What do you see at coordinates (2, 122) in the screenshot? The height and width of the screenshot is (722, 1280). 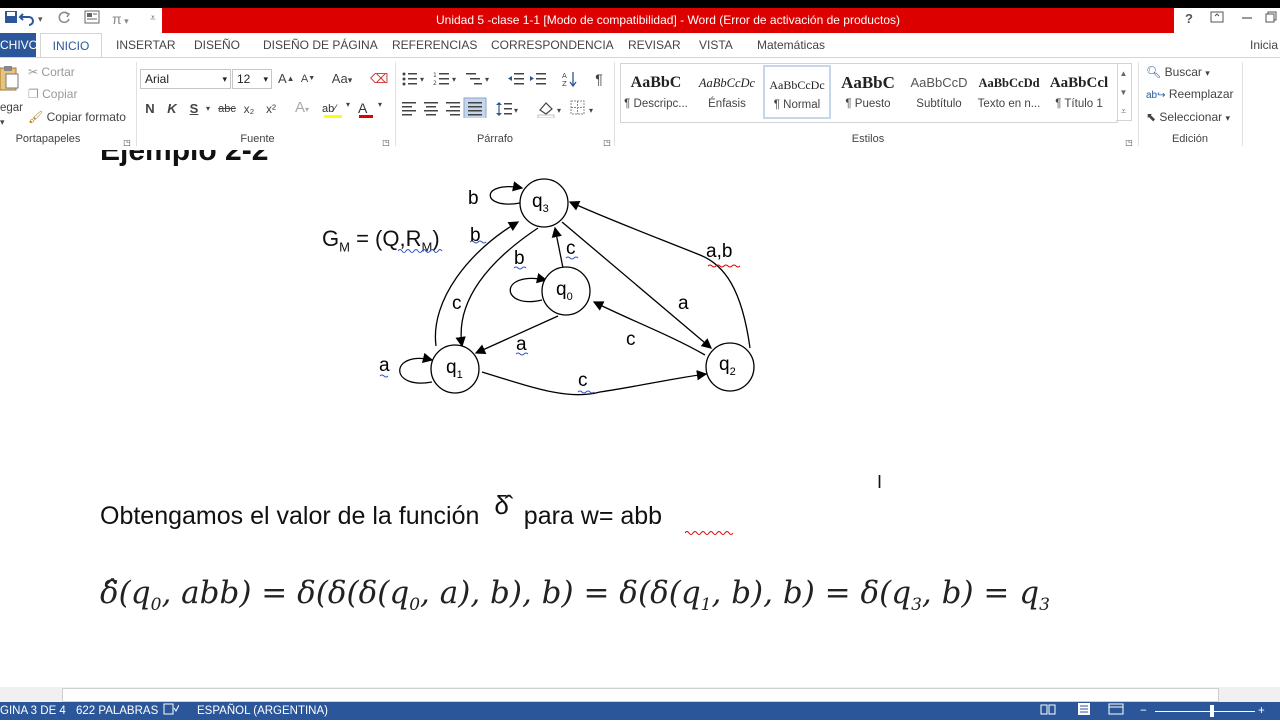 I see `paste-dropdown-icon: ▾` at bounding box center [2, 122].